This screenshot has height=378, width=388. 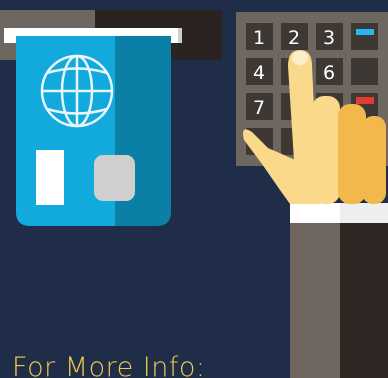 What do you see at coordinates (114, 178) in the screenshot?
I see `card-chip` at bounding box center [114, 178].